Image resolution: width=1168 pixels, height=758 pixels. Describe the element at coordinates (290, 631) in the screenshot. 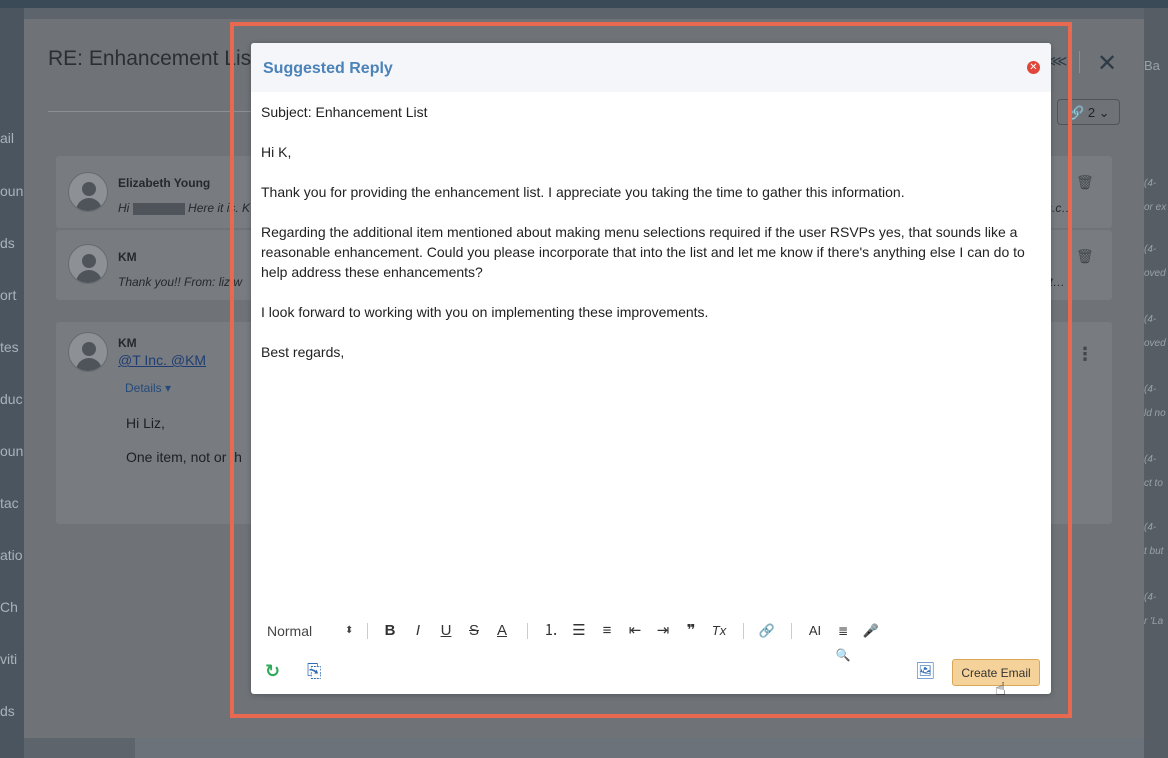

I see `text-format-value: Normal` at that location.